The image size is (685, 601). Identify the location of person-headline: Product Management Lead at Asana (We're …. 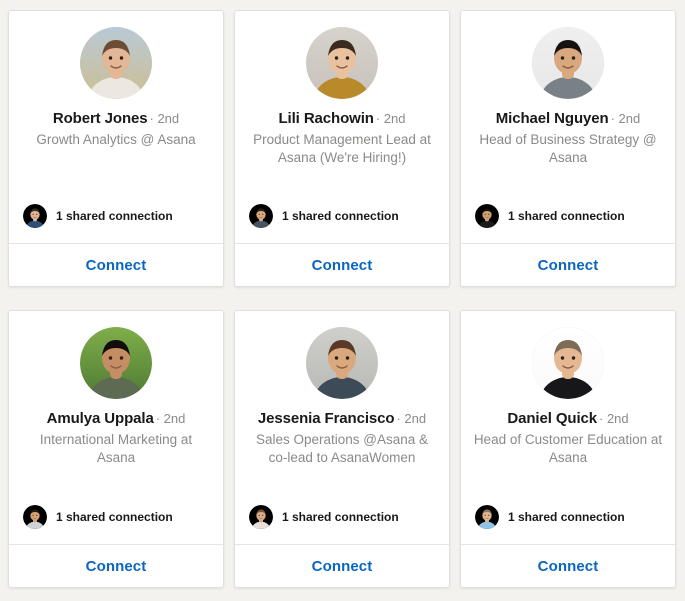
(342, 148).